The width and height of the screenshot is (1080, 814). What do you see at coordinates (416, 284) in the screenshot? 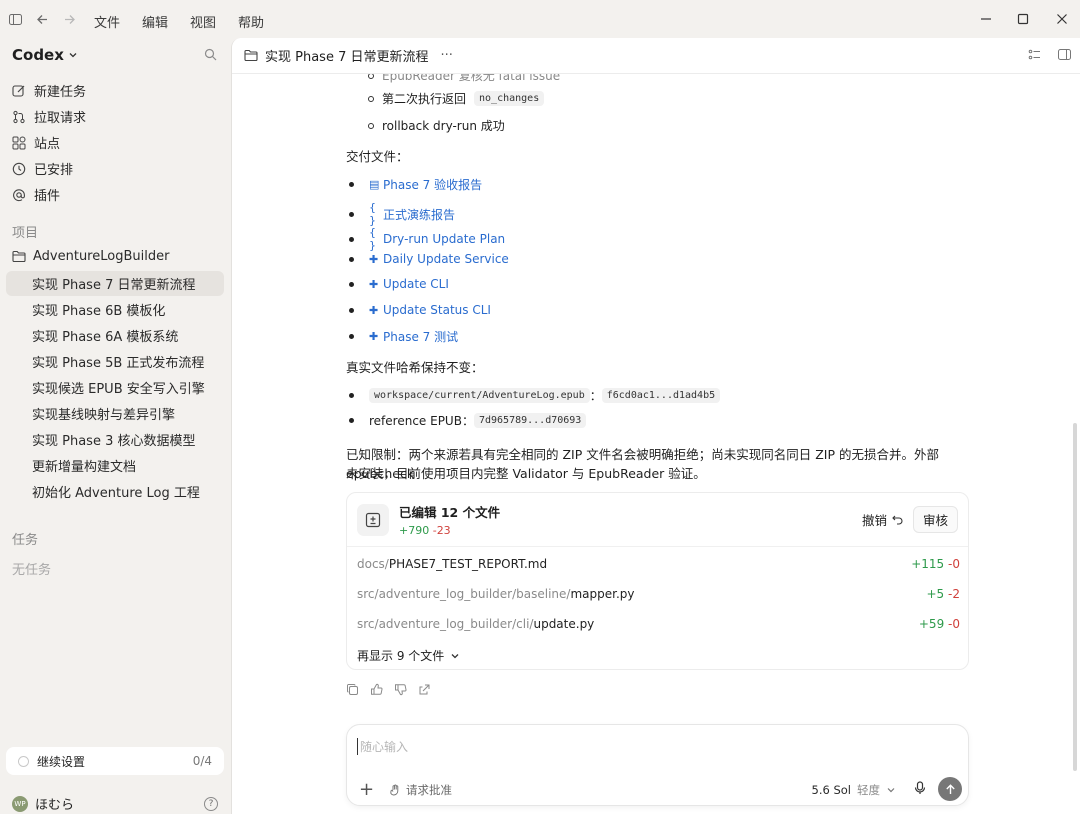
I see `link-label: Update CLI` at bounding box center [416, 284].